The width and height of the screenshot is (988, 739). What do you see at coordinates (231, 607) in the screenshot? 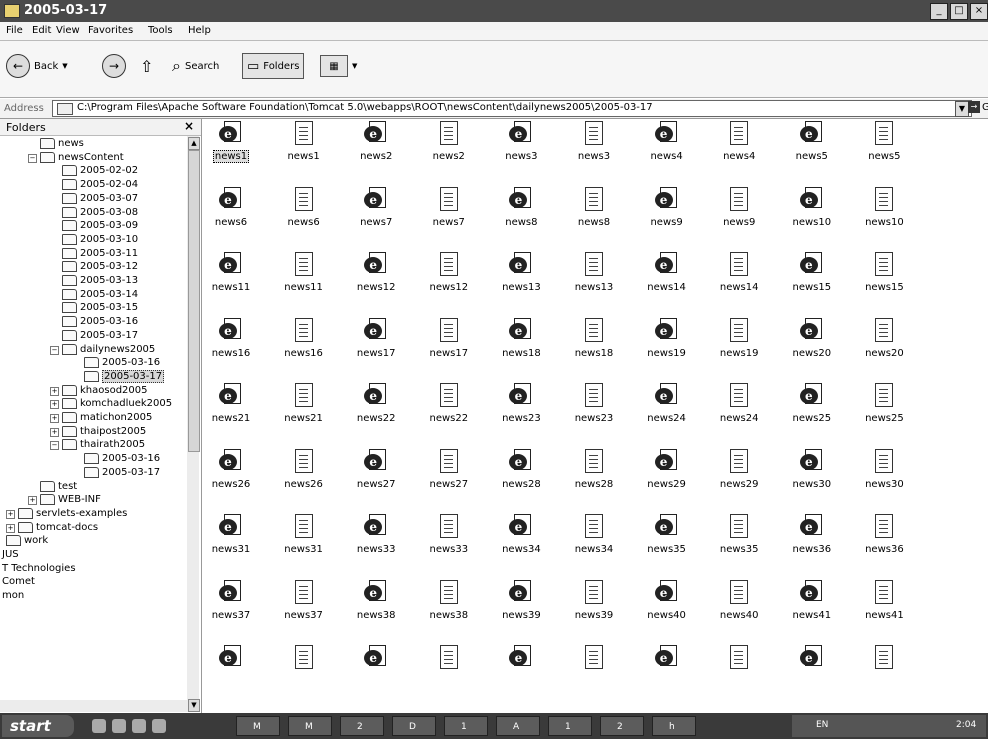
I see `file-item: e news37` at bounding box center [231, 607].